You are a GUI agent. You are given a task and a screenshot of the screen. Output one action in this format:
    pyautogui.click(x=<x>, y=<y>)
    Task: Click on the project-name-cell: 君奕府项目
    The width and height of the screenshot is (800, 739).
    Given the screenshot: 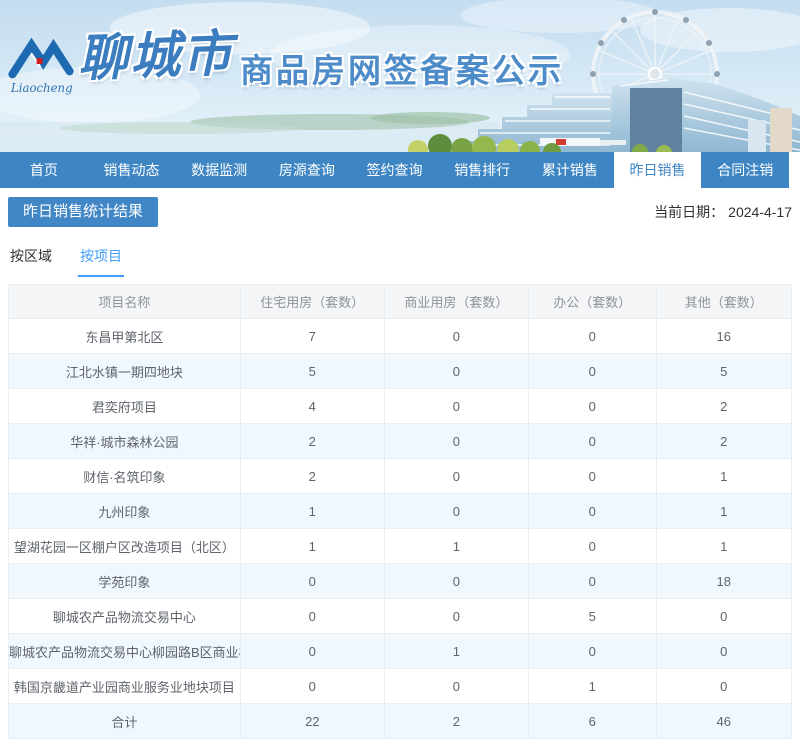 What is the action you would take?
    pyautogui.click(x=124, y=406)
    